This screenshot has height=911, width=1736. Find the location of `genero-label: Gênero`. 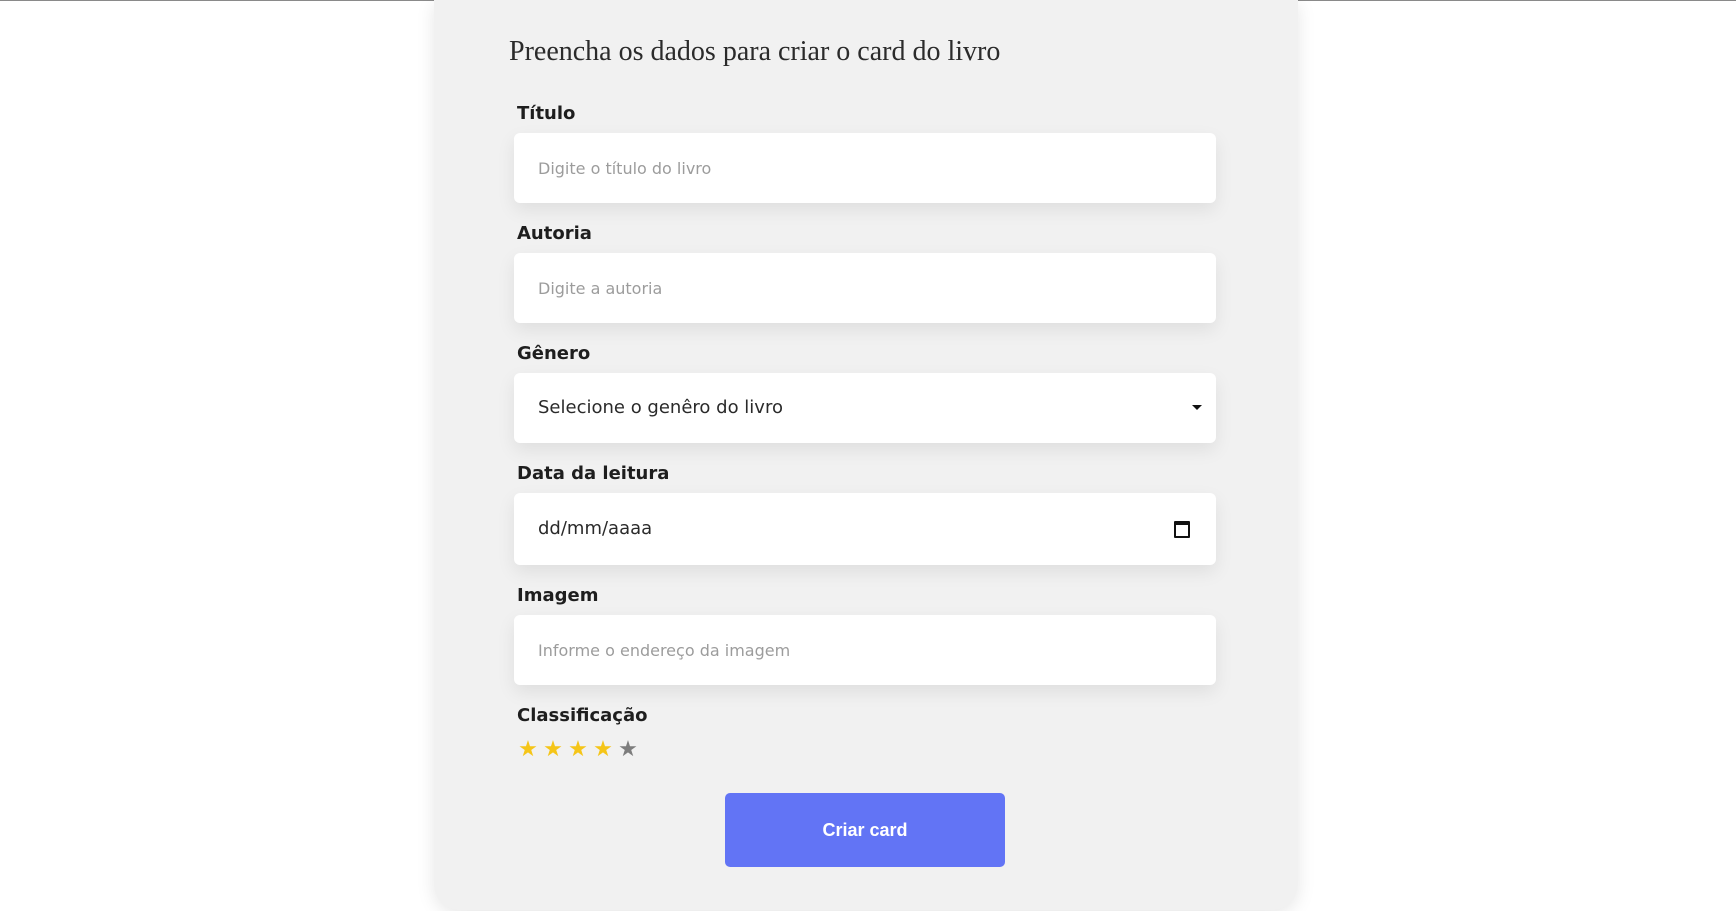

genero-label: Gênero is located at coordinates (554, 353).